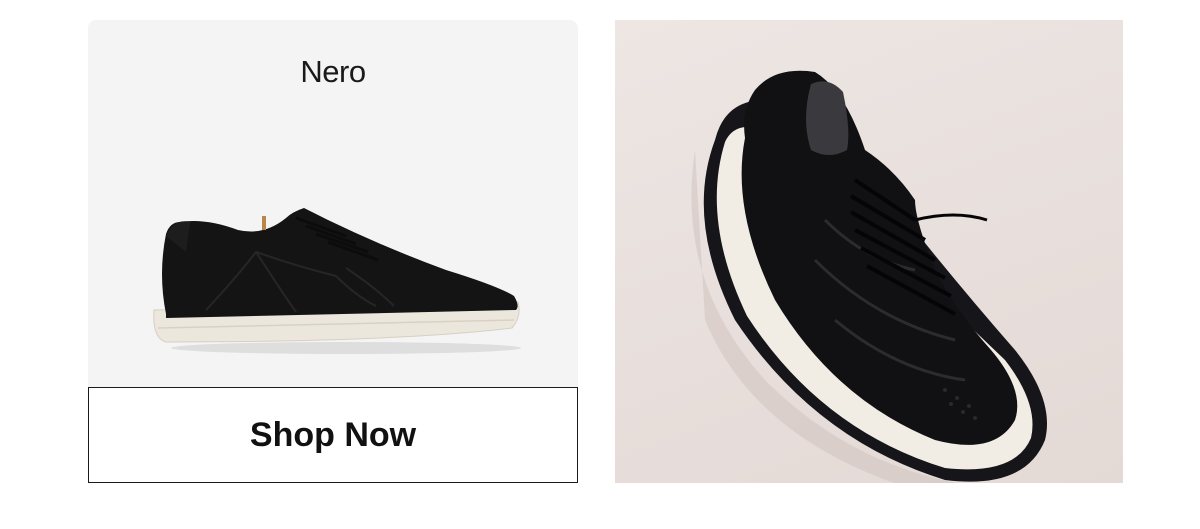  I want to click on shop-now-button: Shop Now, so click(333, 435).